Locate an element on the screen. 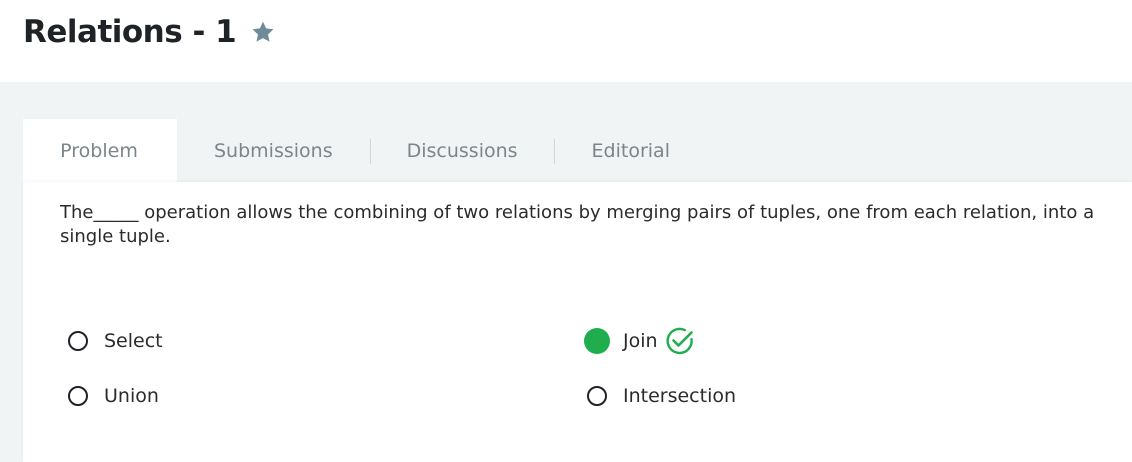 The width and height of the screenshot is (1132, 462). option-label: Join is located at coordinates (640, 341).